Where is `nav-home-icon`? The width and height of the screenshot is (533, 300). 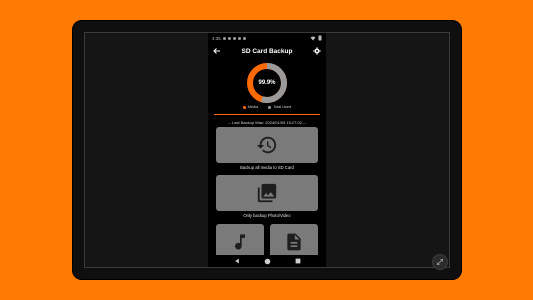
nav-home-icon is located at coordinates (267, 261).